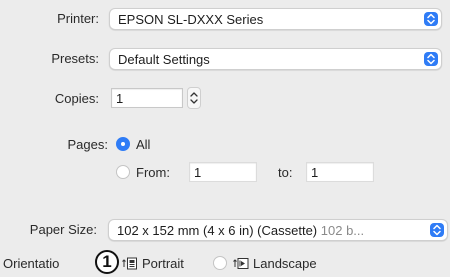  What do you see at coordinates (63, 229) in the screenshot?
I see `paper-size-label: Paper Size:` at bounding box center [63, 229].